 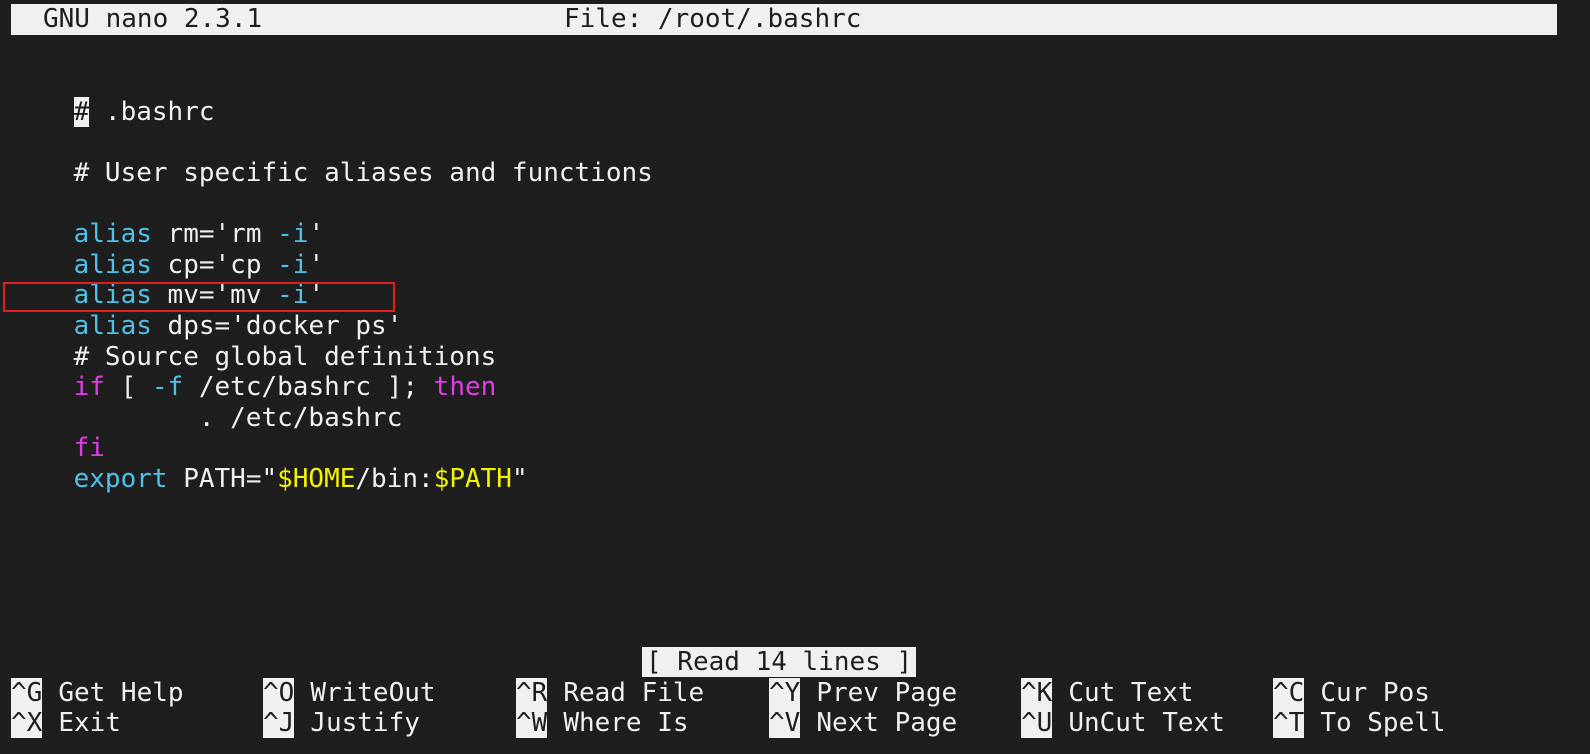 What do you see at coordinates (113, 96) in the screenshot?
I see `editor-line-1: # .bashrc` at bounding box center [113, 96].